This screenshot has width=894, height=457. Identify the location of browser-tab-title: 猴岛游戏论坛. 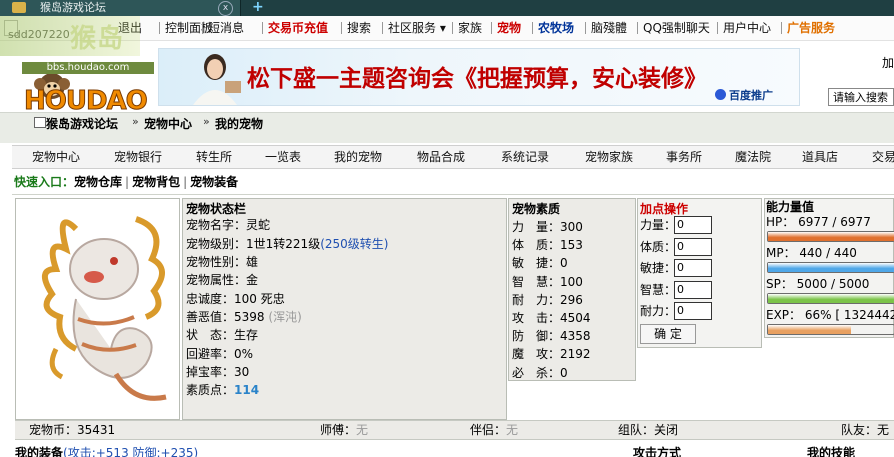
(73, 7).